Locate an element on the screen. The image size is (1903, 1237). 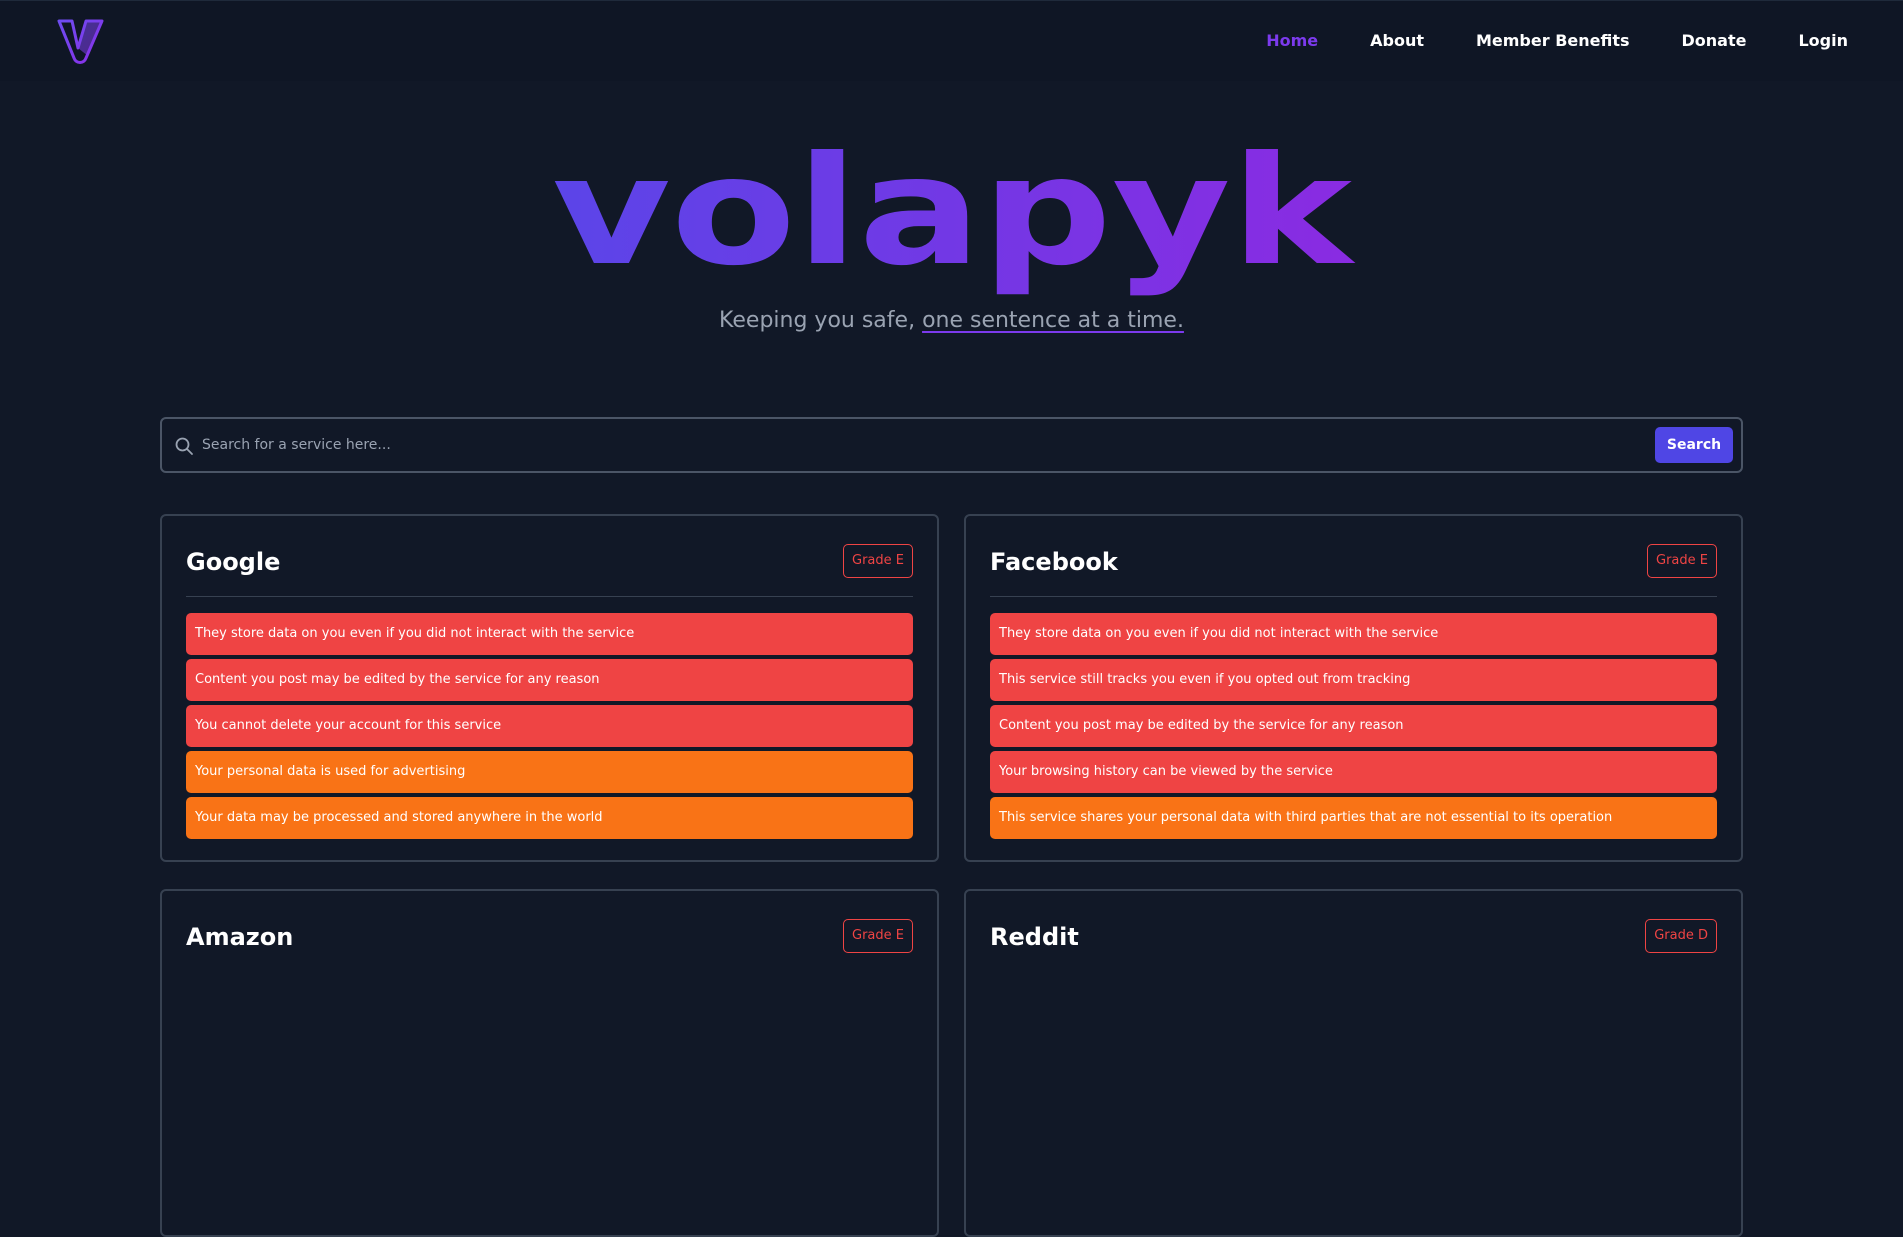
nav-links: Home About Member Benefits Donate Login is located at coordinates (1531, 40).